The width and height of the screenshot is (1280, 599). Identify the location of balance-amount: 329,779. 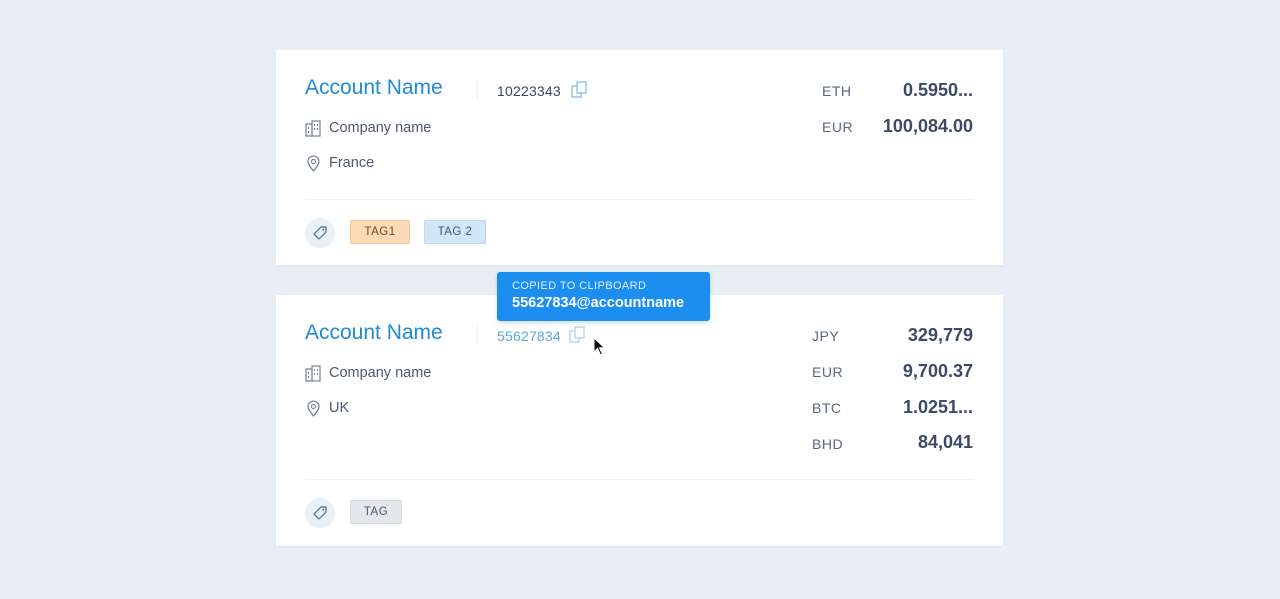
(940, 335).